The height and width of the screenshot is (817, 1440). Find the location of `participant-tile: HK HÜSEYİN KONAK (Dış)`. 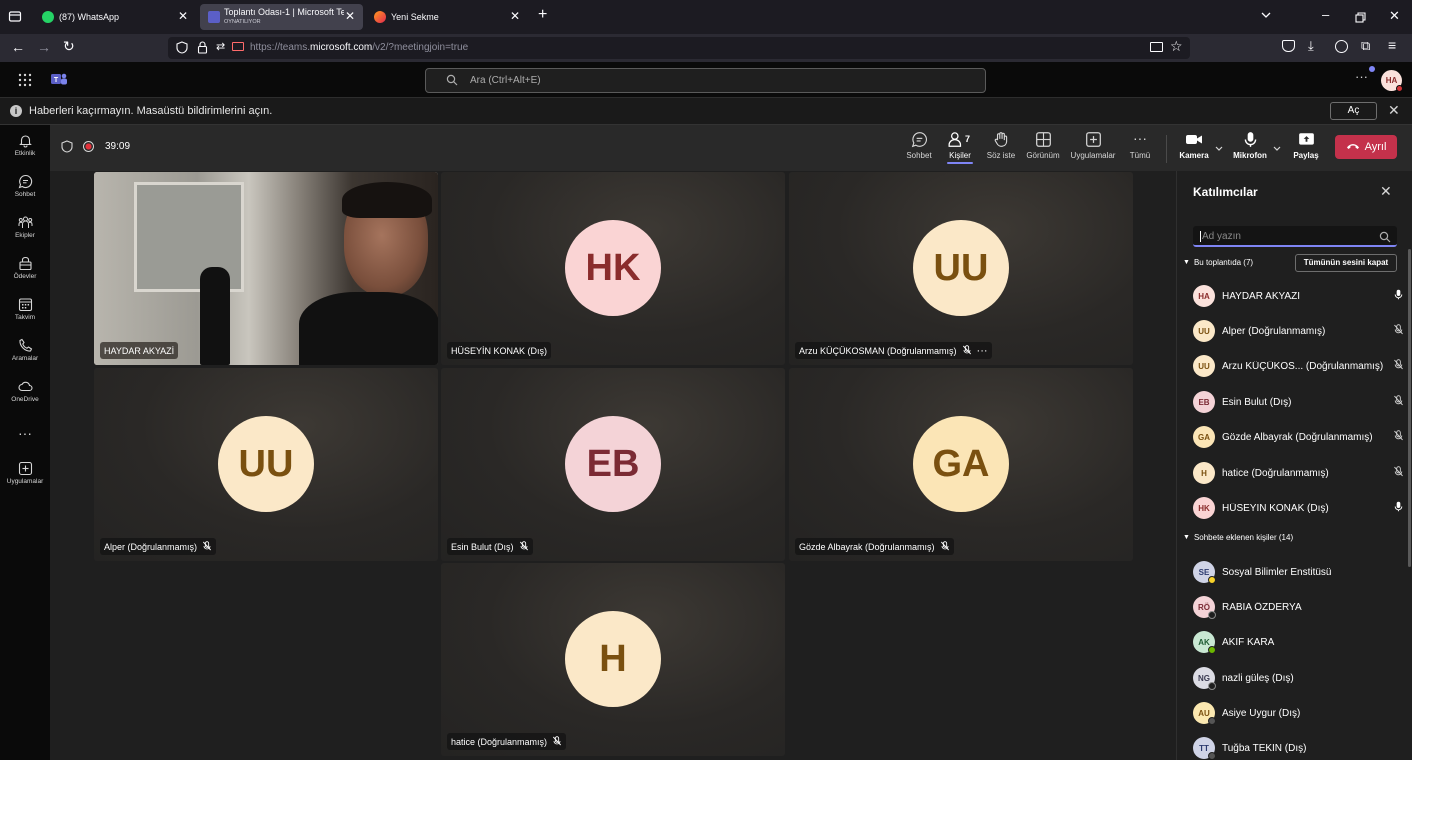

participant-tile: HK HÜSEYİN KONAK (Dış) is located at coordinates (613, 268).